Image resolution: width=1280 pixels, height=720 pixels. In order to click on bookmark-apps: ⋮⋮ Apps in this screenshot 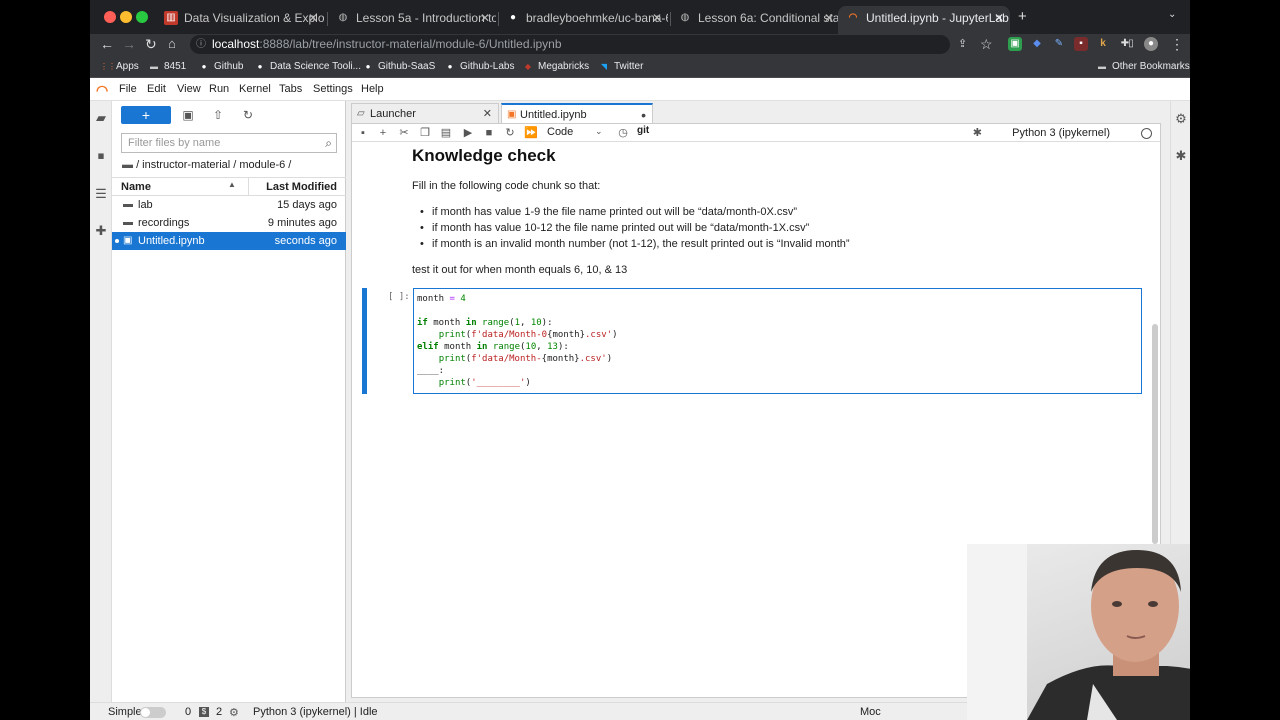, I will do `click(119, 67)`.